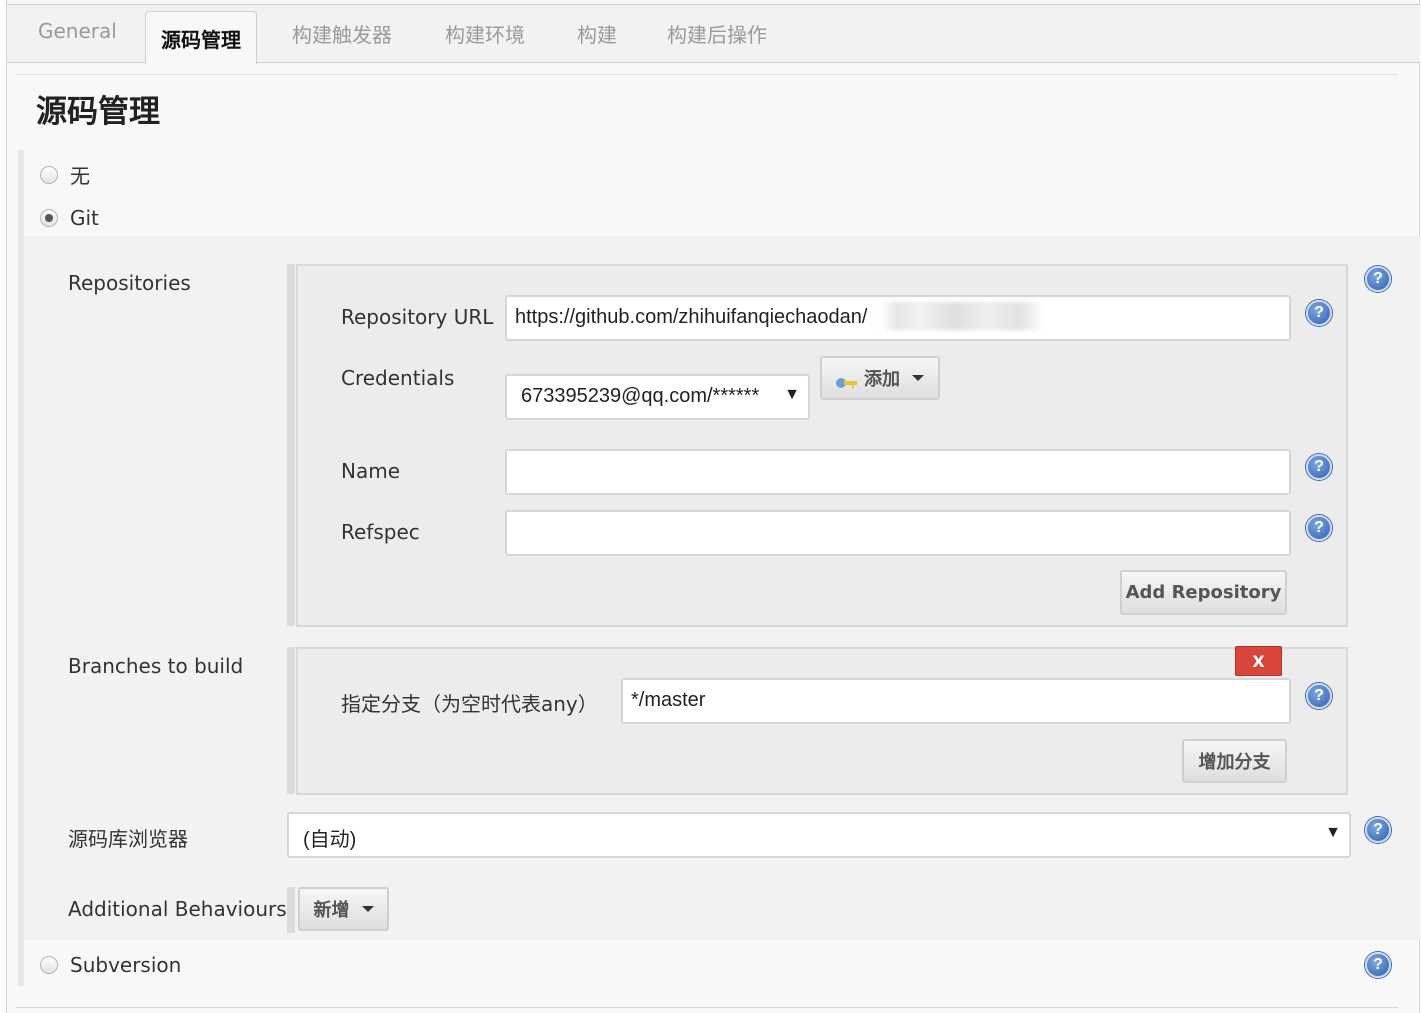  I want to click on credentials-select-value: 673395239@qq.com/******, so click(640, 396).